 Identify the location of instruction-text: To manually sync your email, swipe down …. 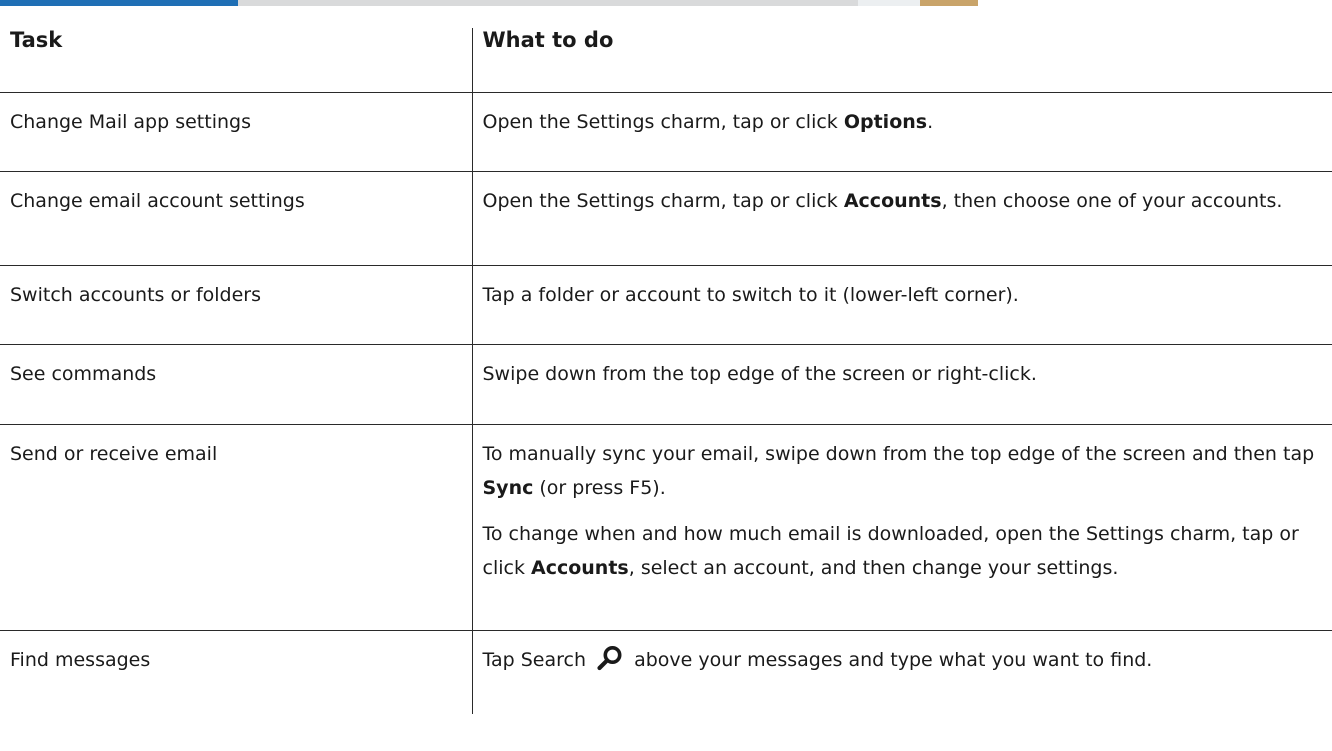
(898, 471).